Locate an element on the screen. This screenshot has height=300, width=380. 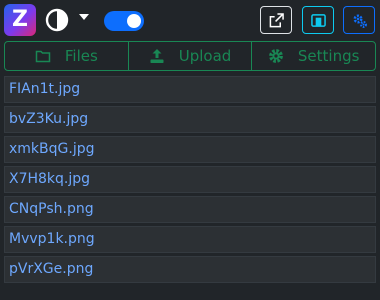
chevron-down-icon is located at coordinates (84, 17).